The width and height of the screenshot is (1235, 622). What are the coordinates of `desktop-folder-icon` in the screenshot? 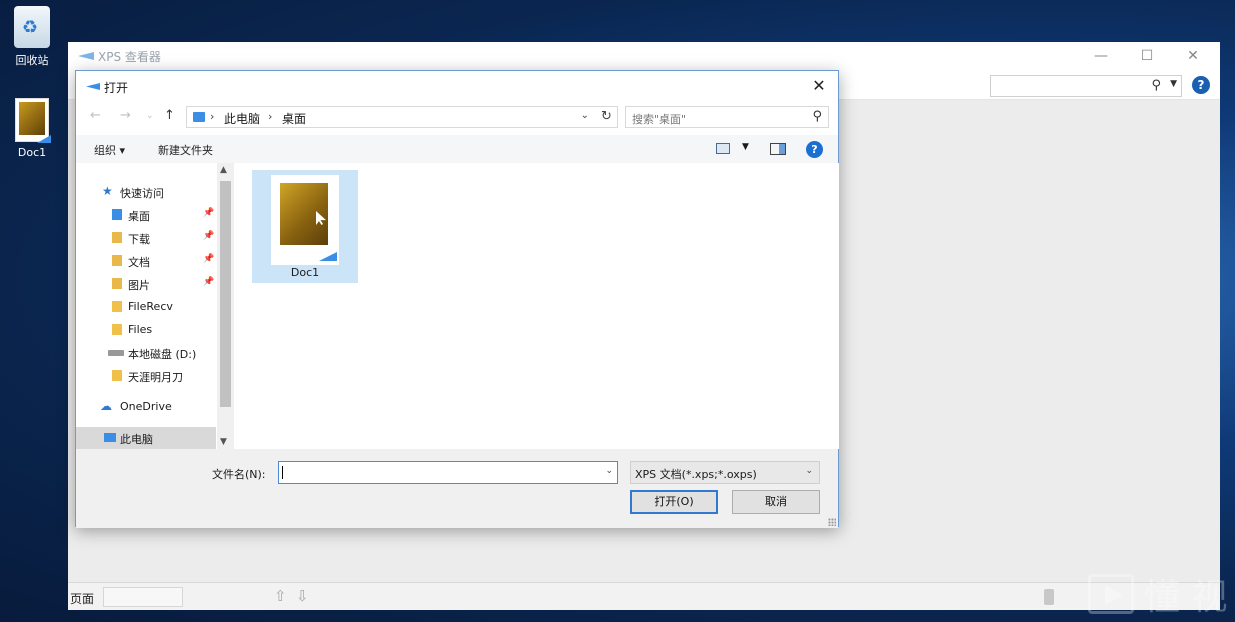 It's located at (117, 214).